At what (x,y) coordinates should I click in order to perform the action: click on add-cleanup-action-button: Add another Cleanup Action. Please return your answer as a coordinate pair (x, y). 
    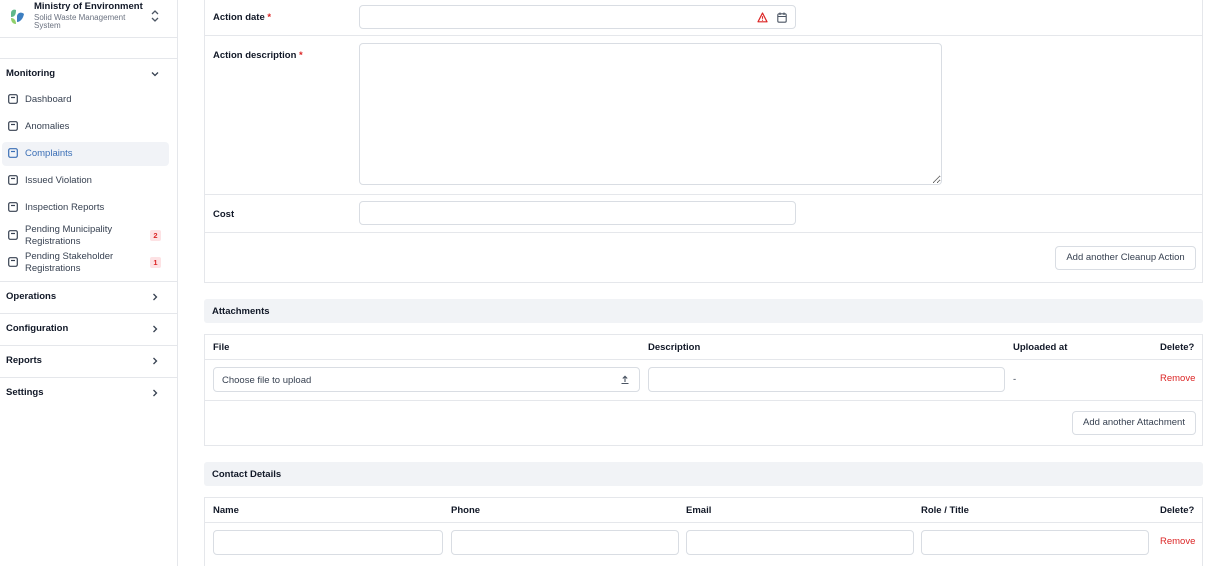
    Looking at the image, I should click on (1125, 258).